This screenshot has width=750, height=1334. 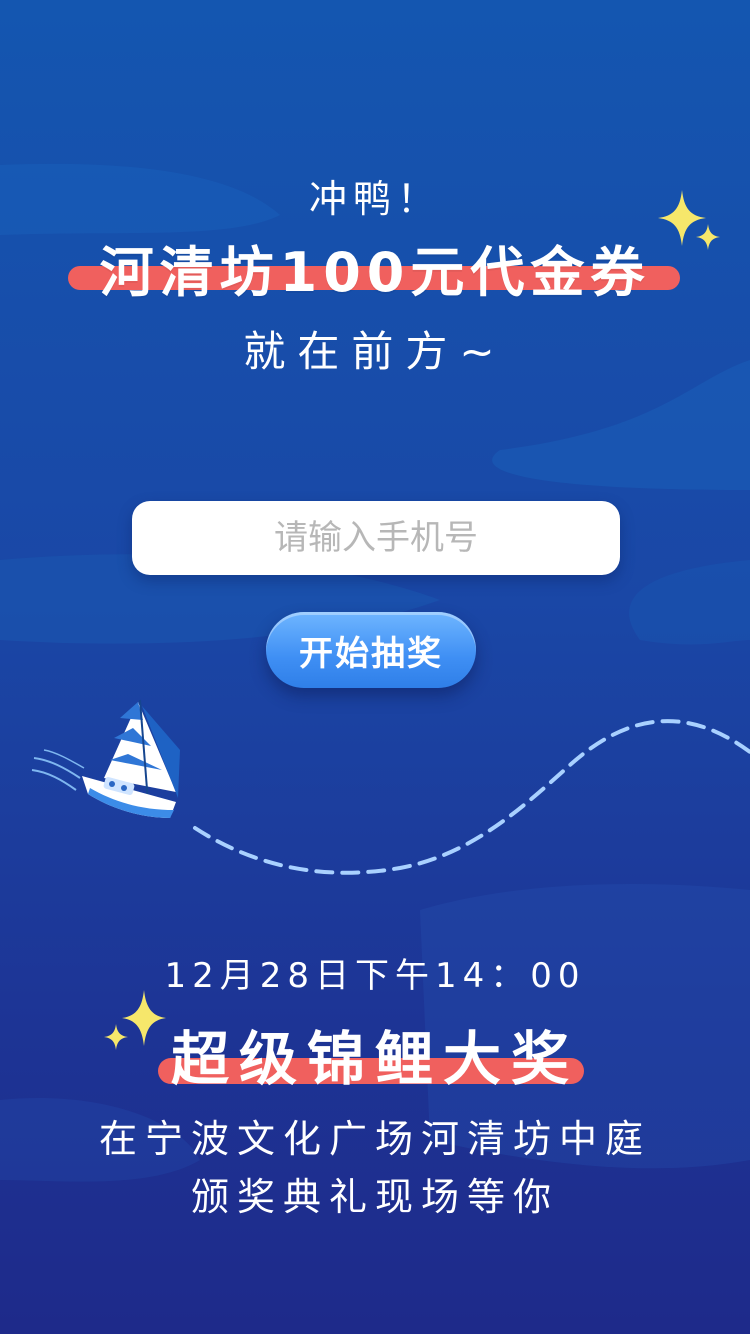 I want to click on headline-subtitle: 就在前方~, so click(x=375, y=351).